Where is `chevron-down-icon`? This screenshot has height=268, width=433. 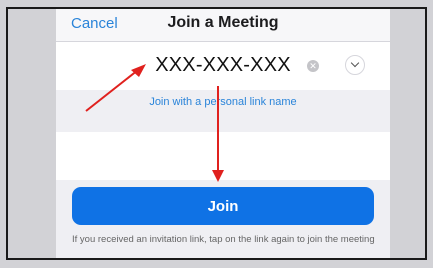
chevron-down-icon is located at coordinates (355, 63).